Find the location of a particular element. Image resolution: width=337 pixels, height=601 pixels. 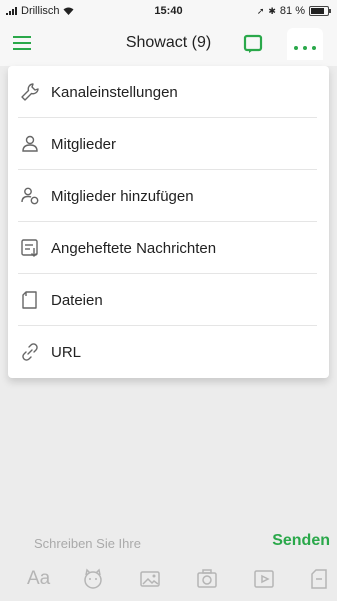

battery-fill is located at coordinates (317, 11).